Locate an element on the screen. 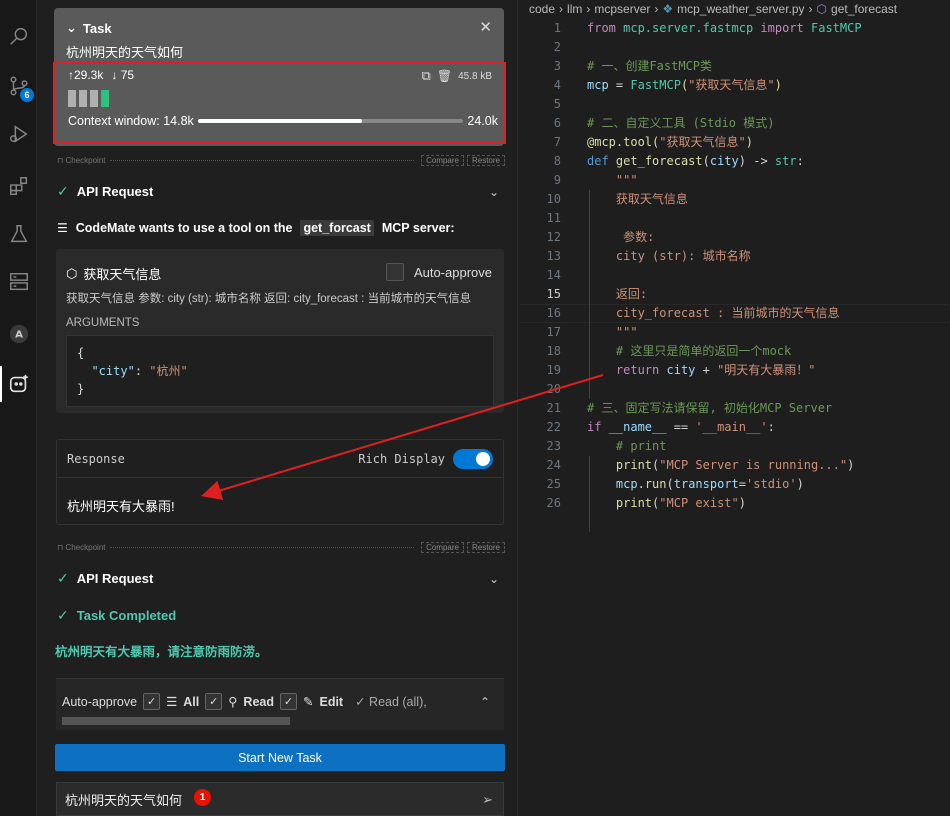  chat-input: 杭州明天的天气如何 1 ➢ is located at coordinates (280, 799).